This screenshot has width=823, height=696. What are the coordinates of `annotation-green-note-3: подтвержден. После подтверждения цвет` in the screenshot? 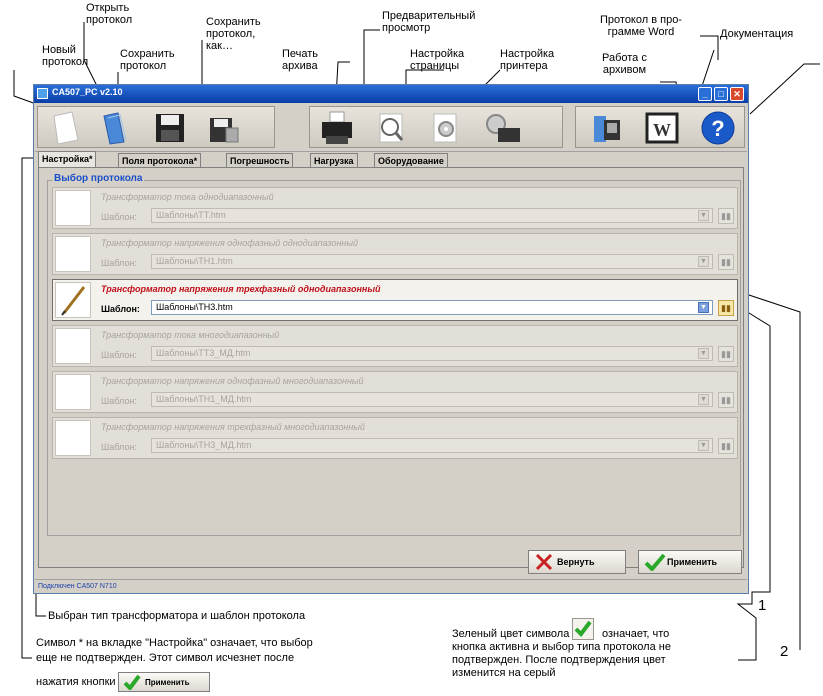 It's located at (559, 660).